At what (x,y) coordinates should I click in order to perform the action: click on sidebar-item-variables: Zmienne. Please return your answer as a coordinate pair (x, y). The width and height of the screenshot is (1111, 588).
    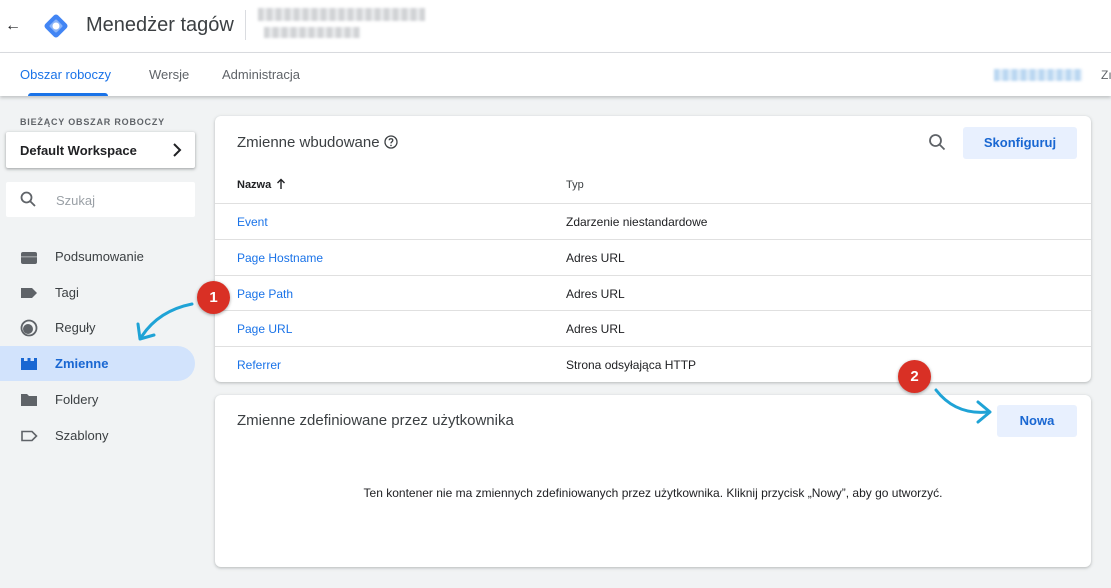
    Looking at the image, I should click on (97, 363).